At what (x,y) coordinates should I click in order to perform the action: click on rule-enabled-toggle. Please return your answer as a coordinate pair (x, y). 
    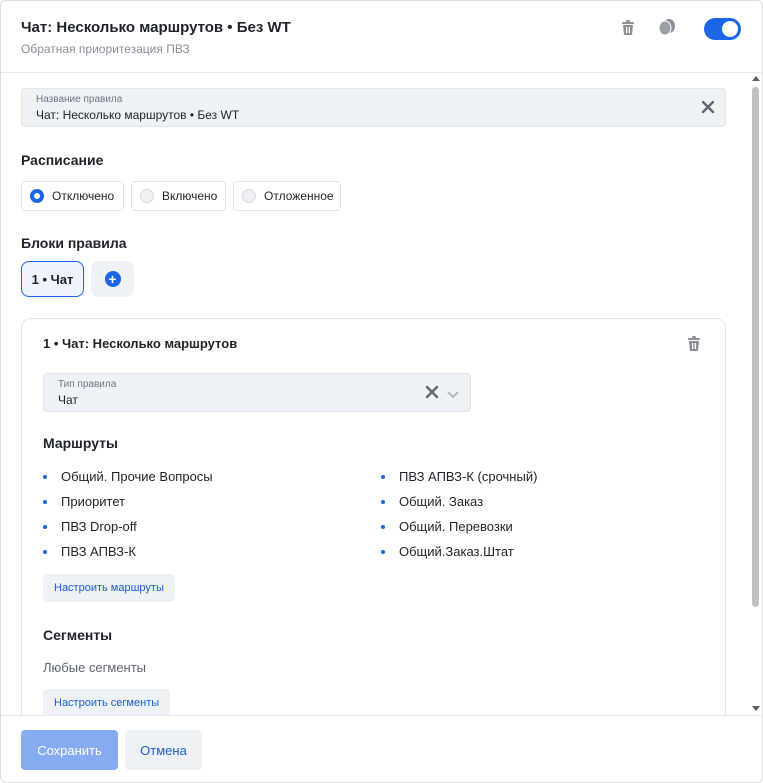
    Looking at the image, I should click on (722, 29).